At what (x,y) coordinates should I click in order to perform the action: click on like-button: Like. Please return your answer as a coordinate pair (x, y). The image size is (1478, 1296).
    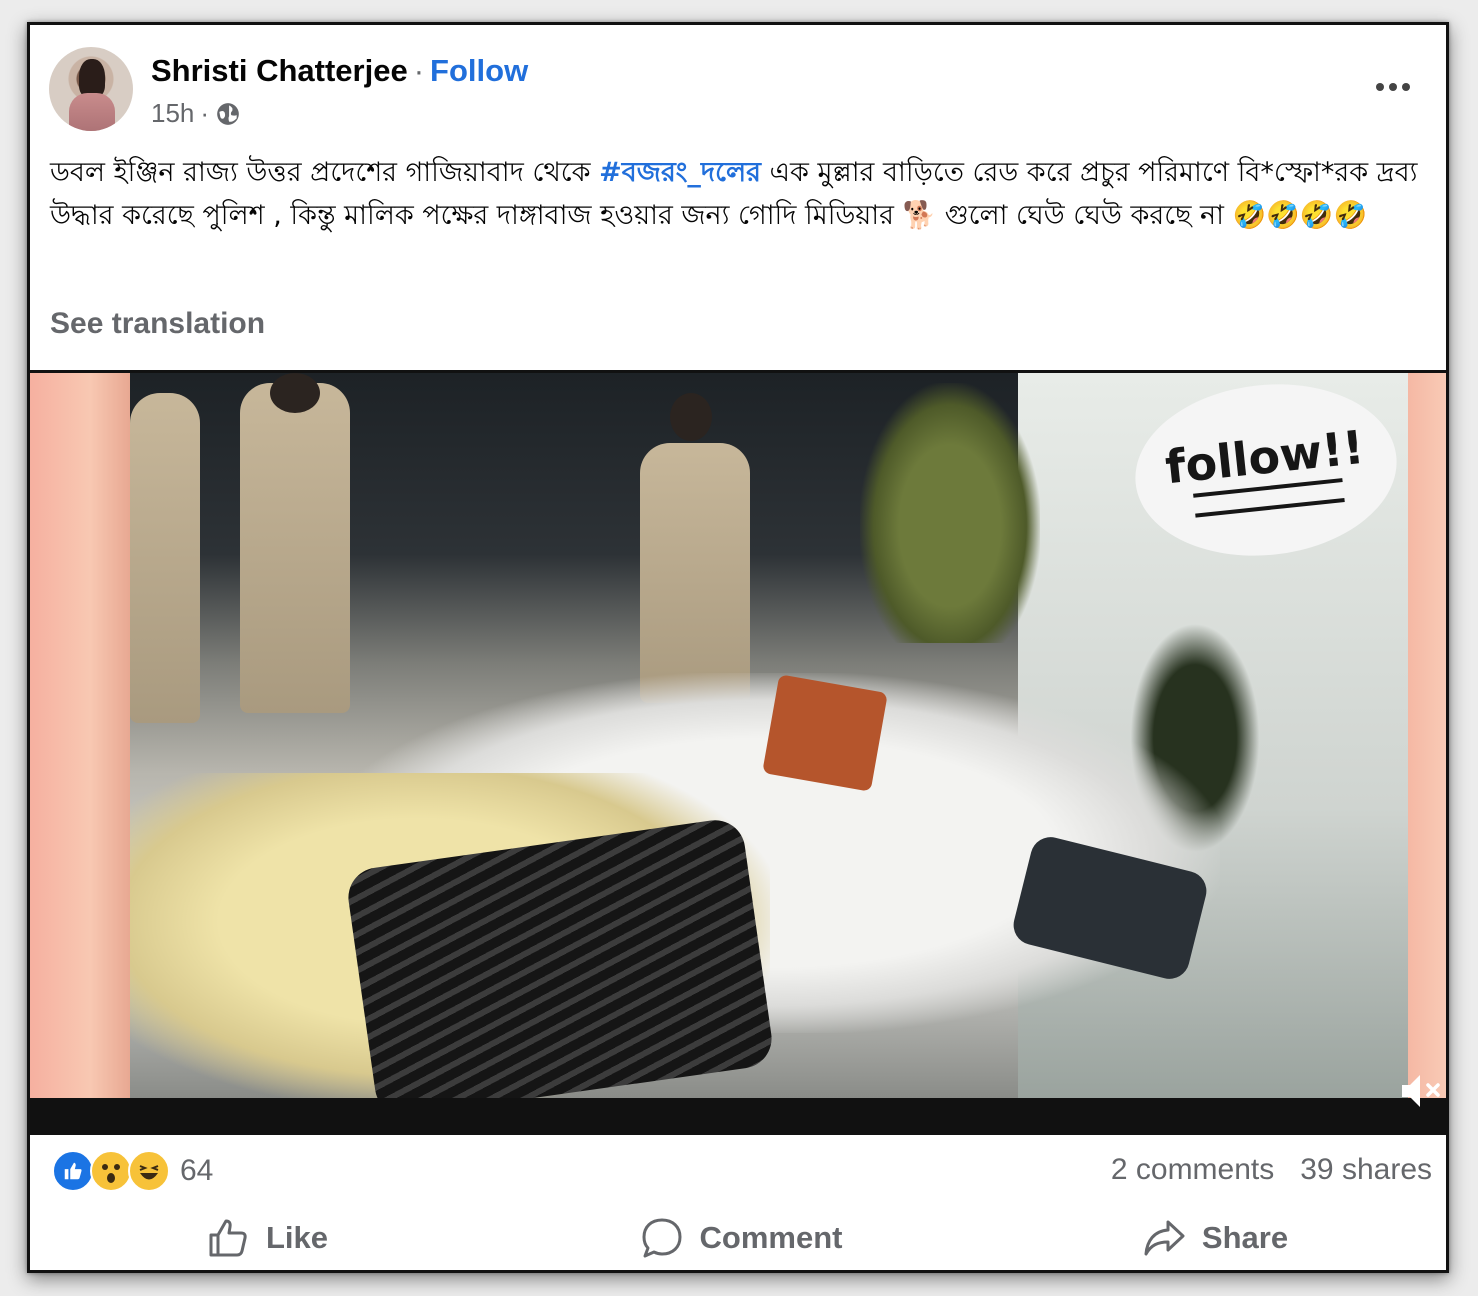
    Looking at the image, I should click on (267, 1237).